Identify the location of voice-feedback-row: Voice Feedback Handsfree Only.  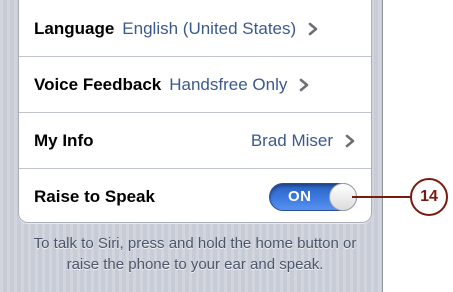
(195, 85).